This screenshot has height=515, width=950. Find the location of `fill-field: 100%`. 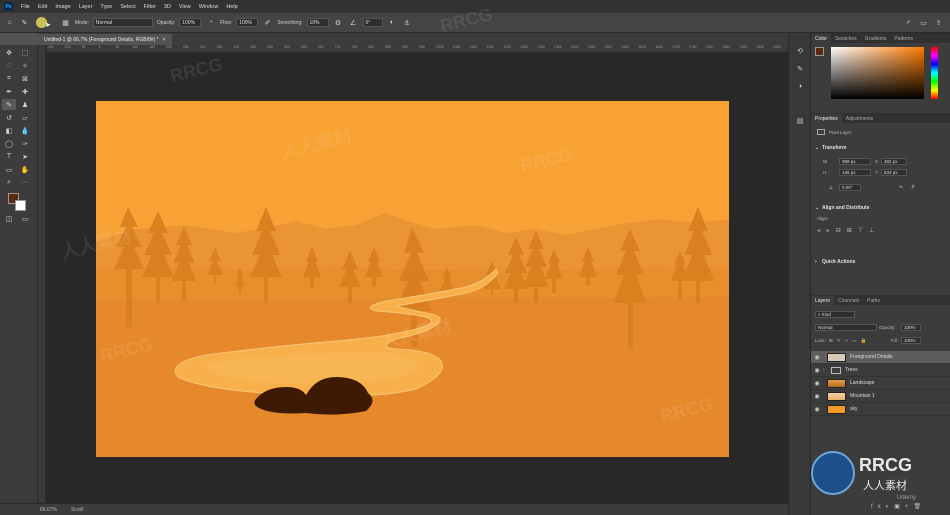

fill-field: 100% is located at coordinates (911, 340).